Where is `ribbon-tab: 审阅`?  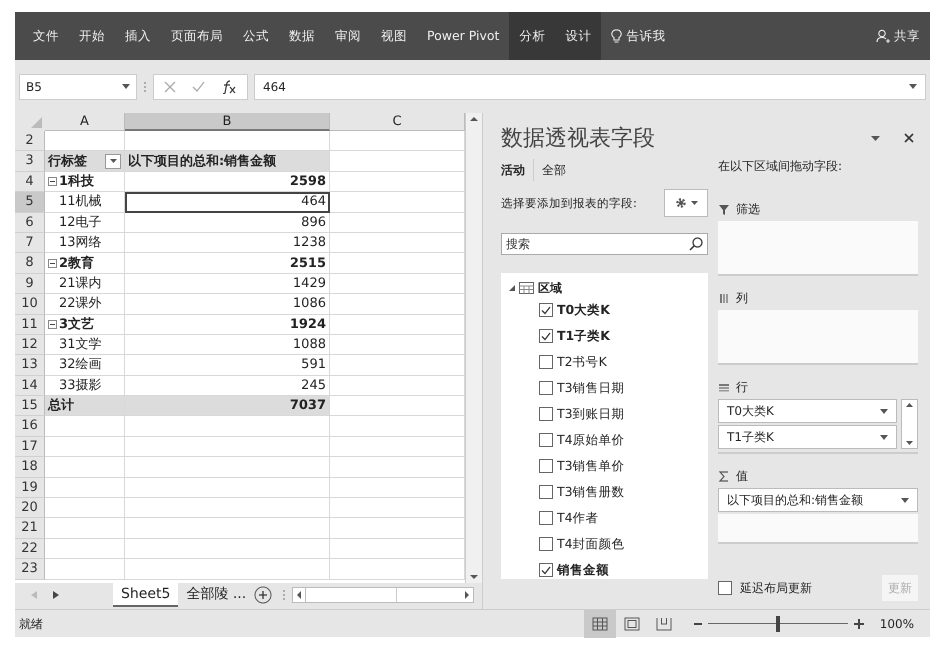 ribbon-tab: 审阅 is located at coordinates (348, 36).